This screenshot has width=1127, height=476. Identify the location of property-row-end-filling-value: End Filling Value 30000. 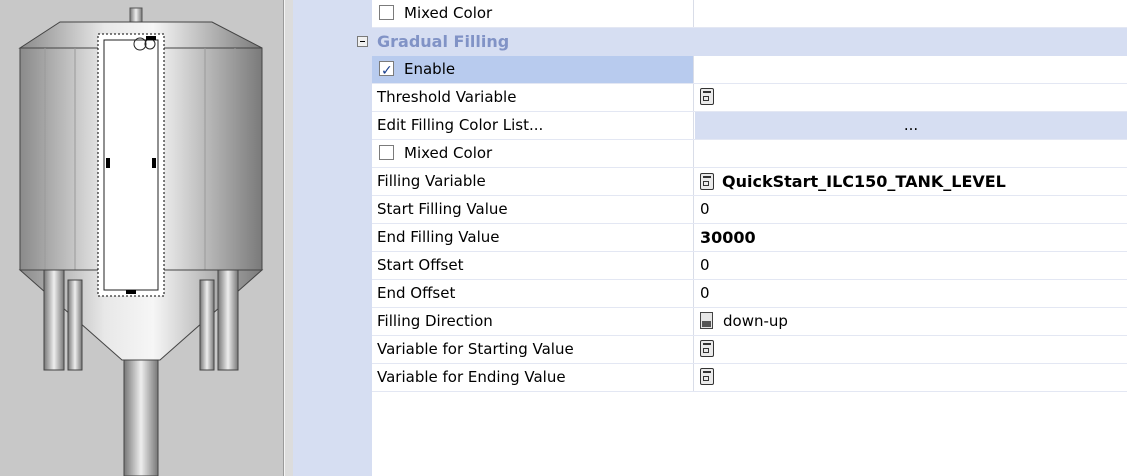
(749, 238).